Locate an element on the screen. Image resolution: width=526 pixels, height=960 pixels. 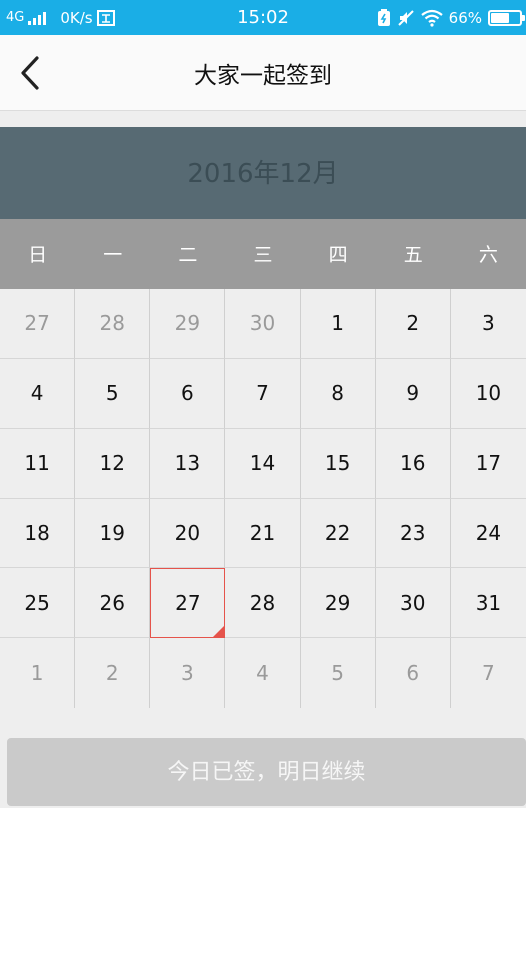
day-cell-today: 27 is located at coordinates (188, 603).